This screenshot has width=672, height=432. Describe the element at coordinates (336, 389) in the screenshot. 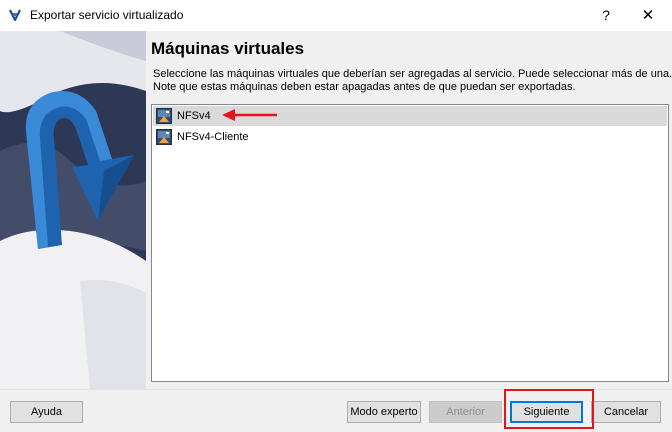

I see `footer-divider` at that location.